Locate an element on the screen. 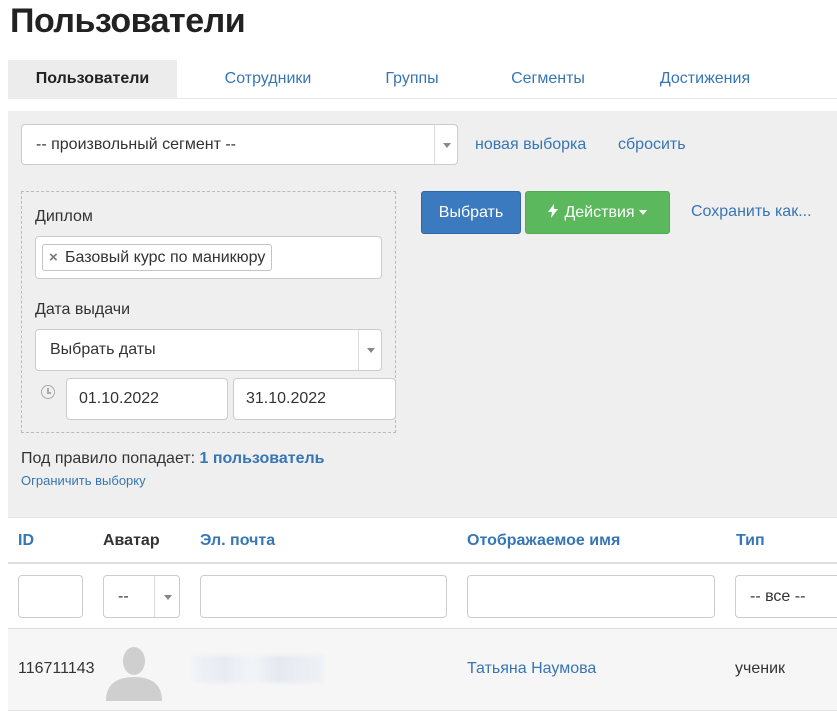 This screenshot has width=837, height=722. column-display-name: Отображаемое имя is located at coordinates (543, 541).